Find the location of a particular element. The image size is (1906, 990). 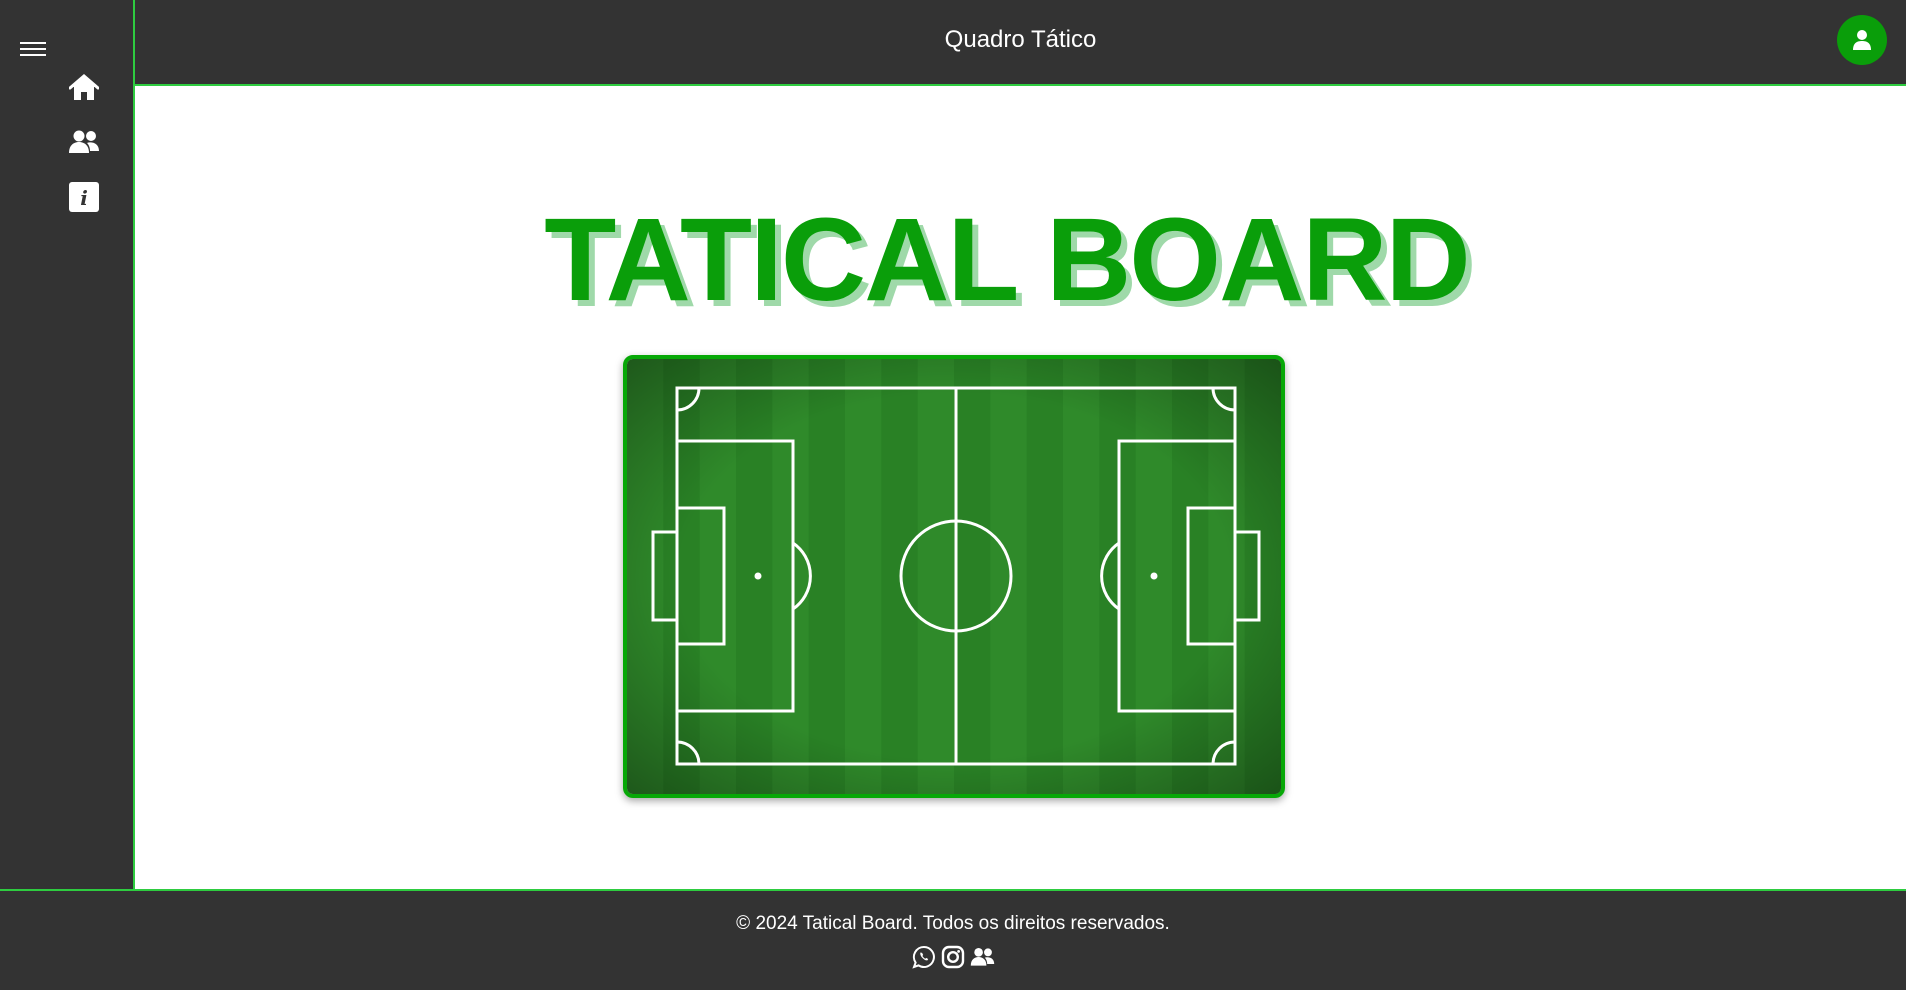

sidebar-item-info: i is located at coordinates (84, 197).